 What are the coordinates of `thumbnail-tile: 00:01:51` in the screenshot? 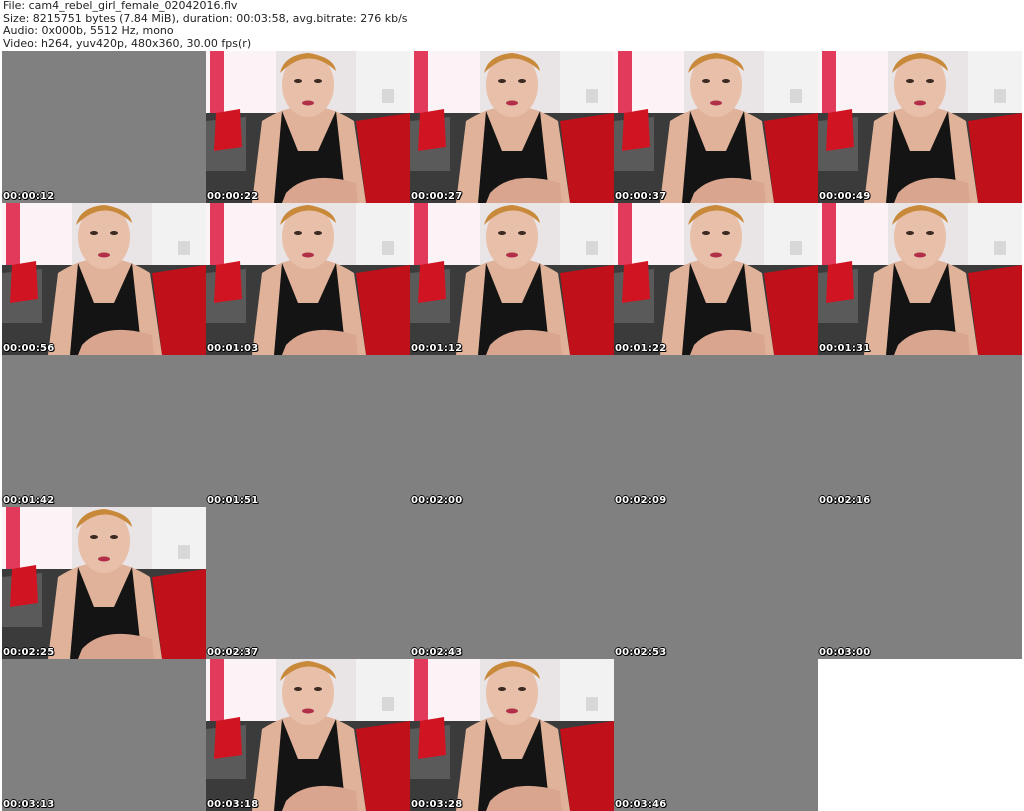 It's located at (308, 431).